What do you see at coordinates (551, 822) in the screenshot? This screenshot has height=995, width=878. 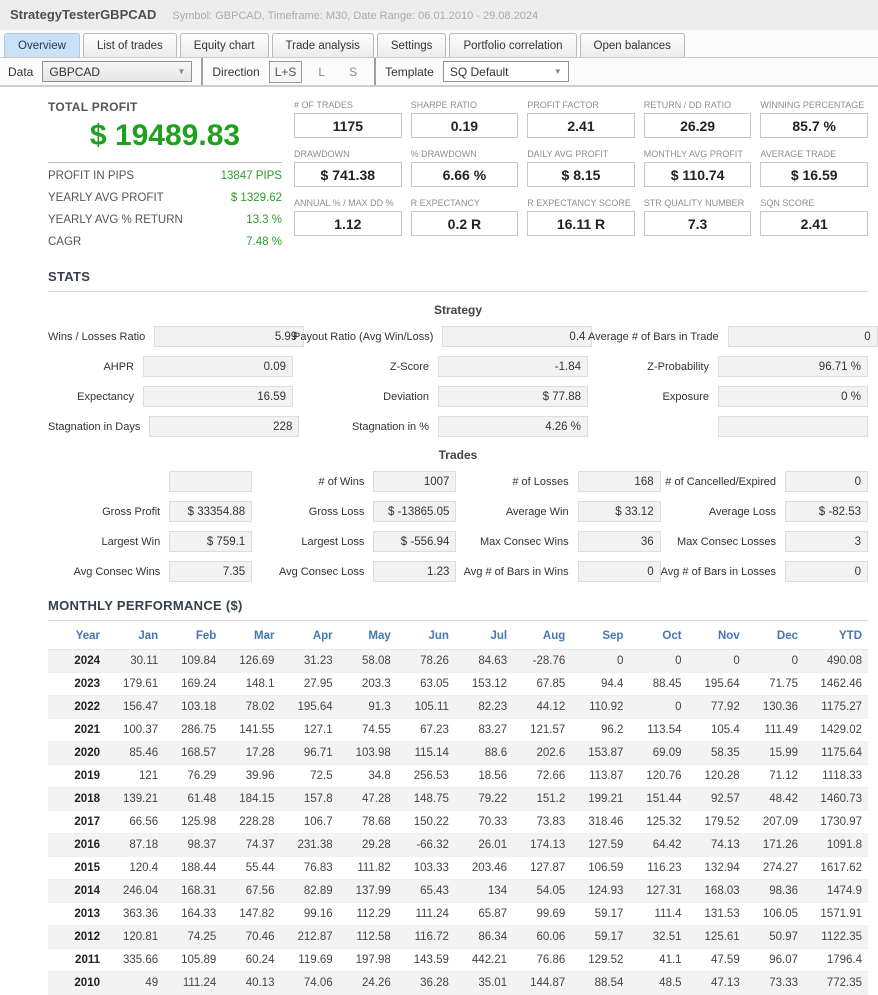 I see `monthly-value: 73.83` at bounding box center [551, 822].